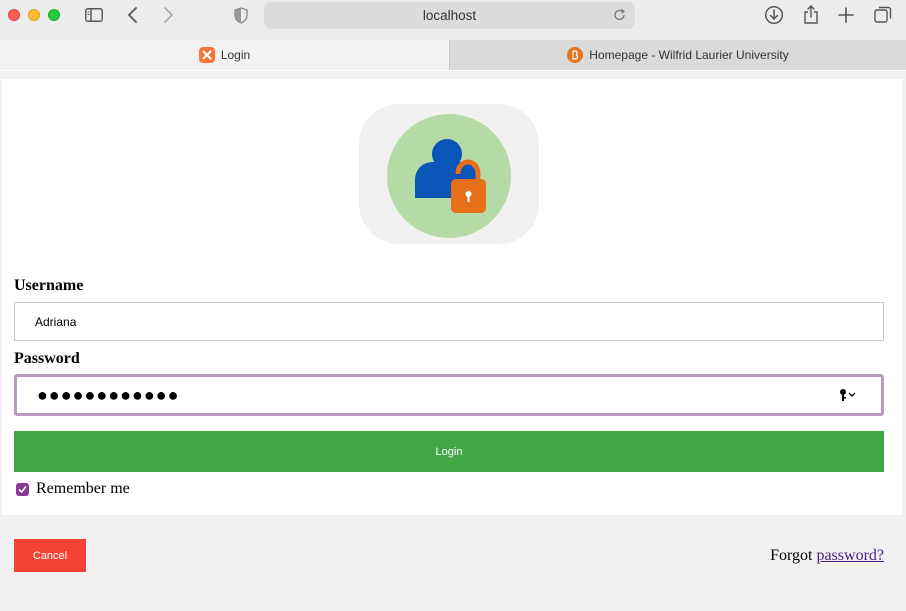 The image size is (906, 611). What do you see at coordinates (47, 358) in the screenshot?
I see `password-label: Password` at bounding box center [47, 358].